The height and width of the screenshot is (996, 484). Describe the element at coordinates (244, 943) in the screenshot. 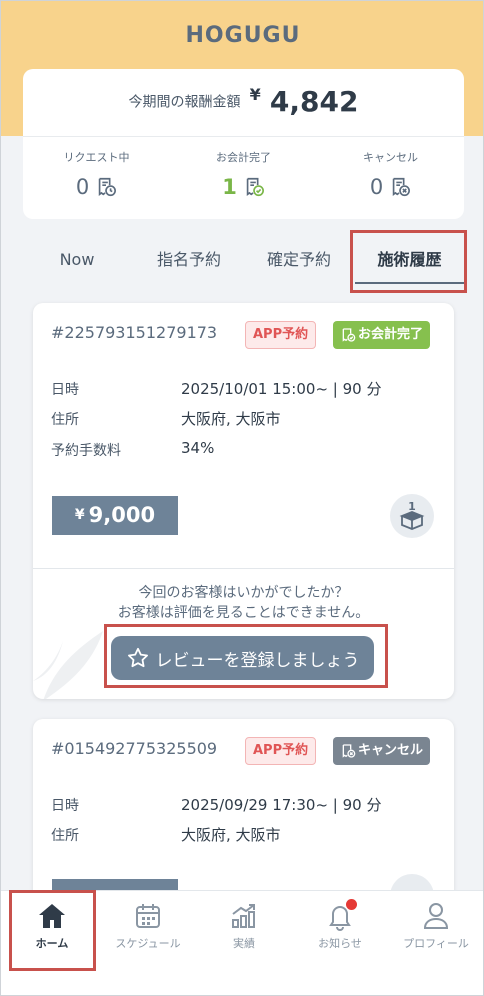

I see `nav-label: 実績` at that location.